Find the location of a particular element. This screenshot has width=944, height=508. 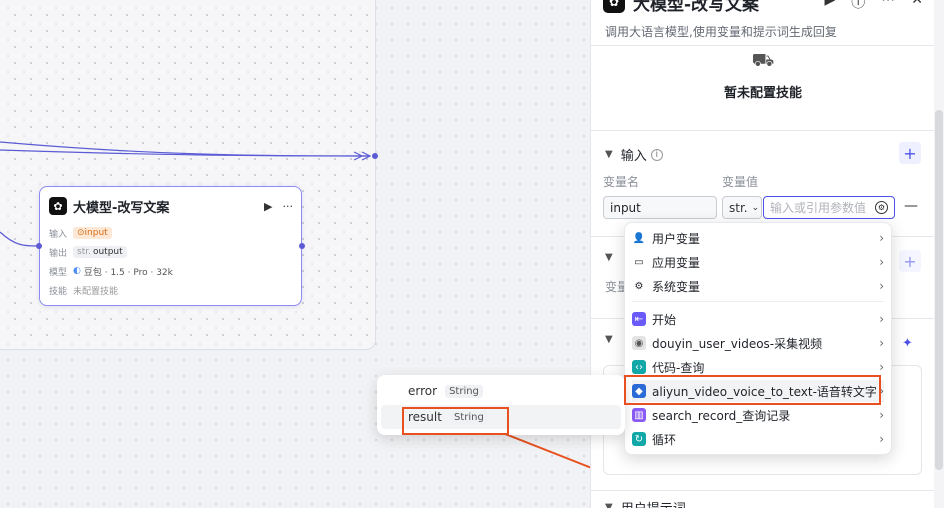

panel-header: ✿ 大模型-改写文案 ▶ ⓘ ⋯ ✕ is located at coordinates (763, 7).